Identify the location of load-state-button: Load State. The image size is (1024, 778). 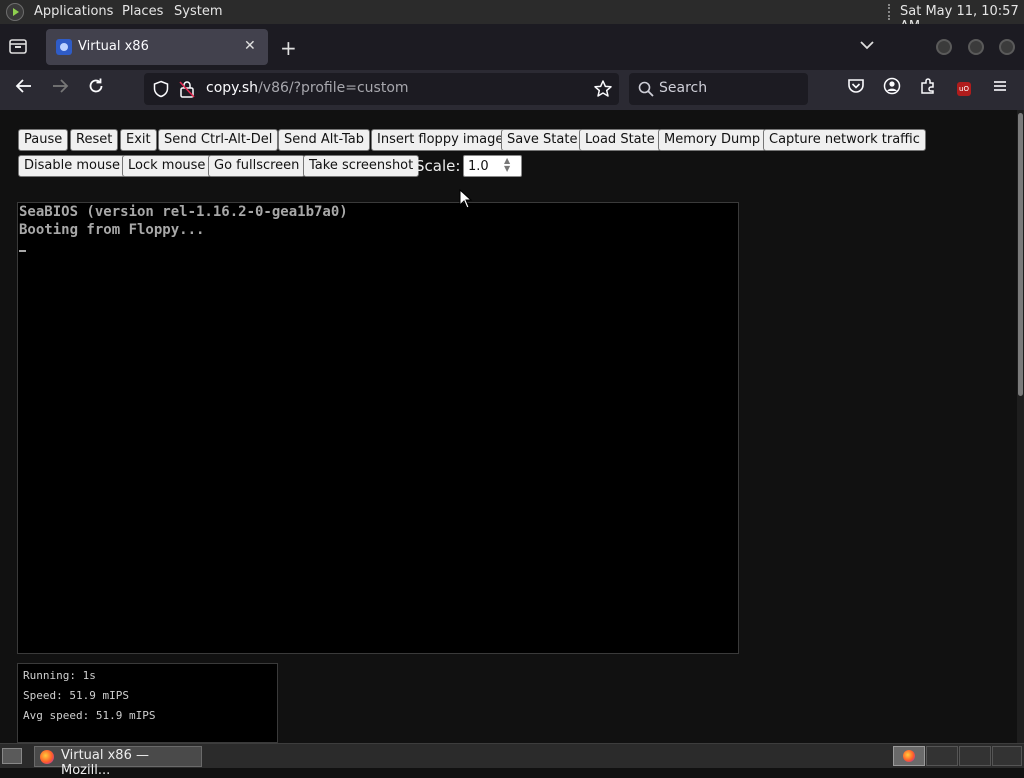
(620, 140).